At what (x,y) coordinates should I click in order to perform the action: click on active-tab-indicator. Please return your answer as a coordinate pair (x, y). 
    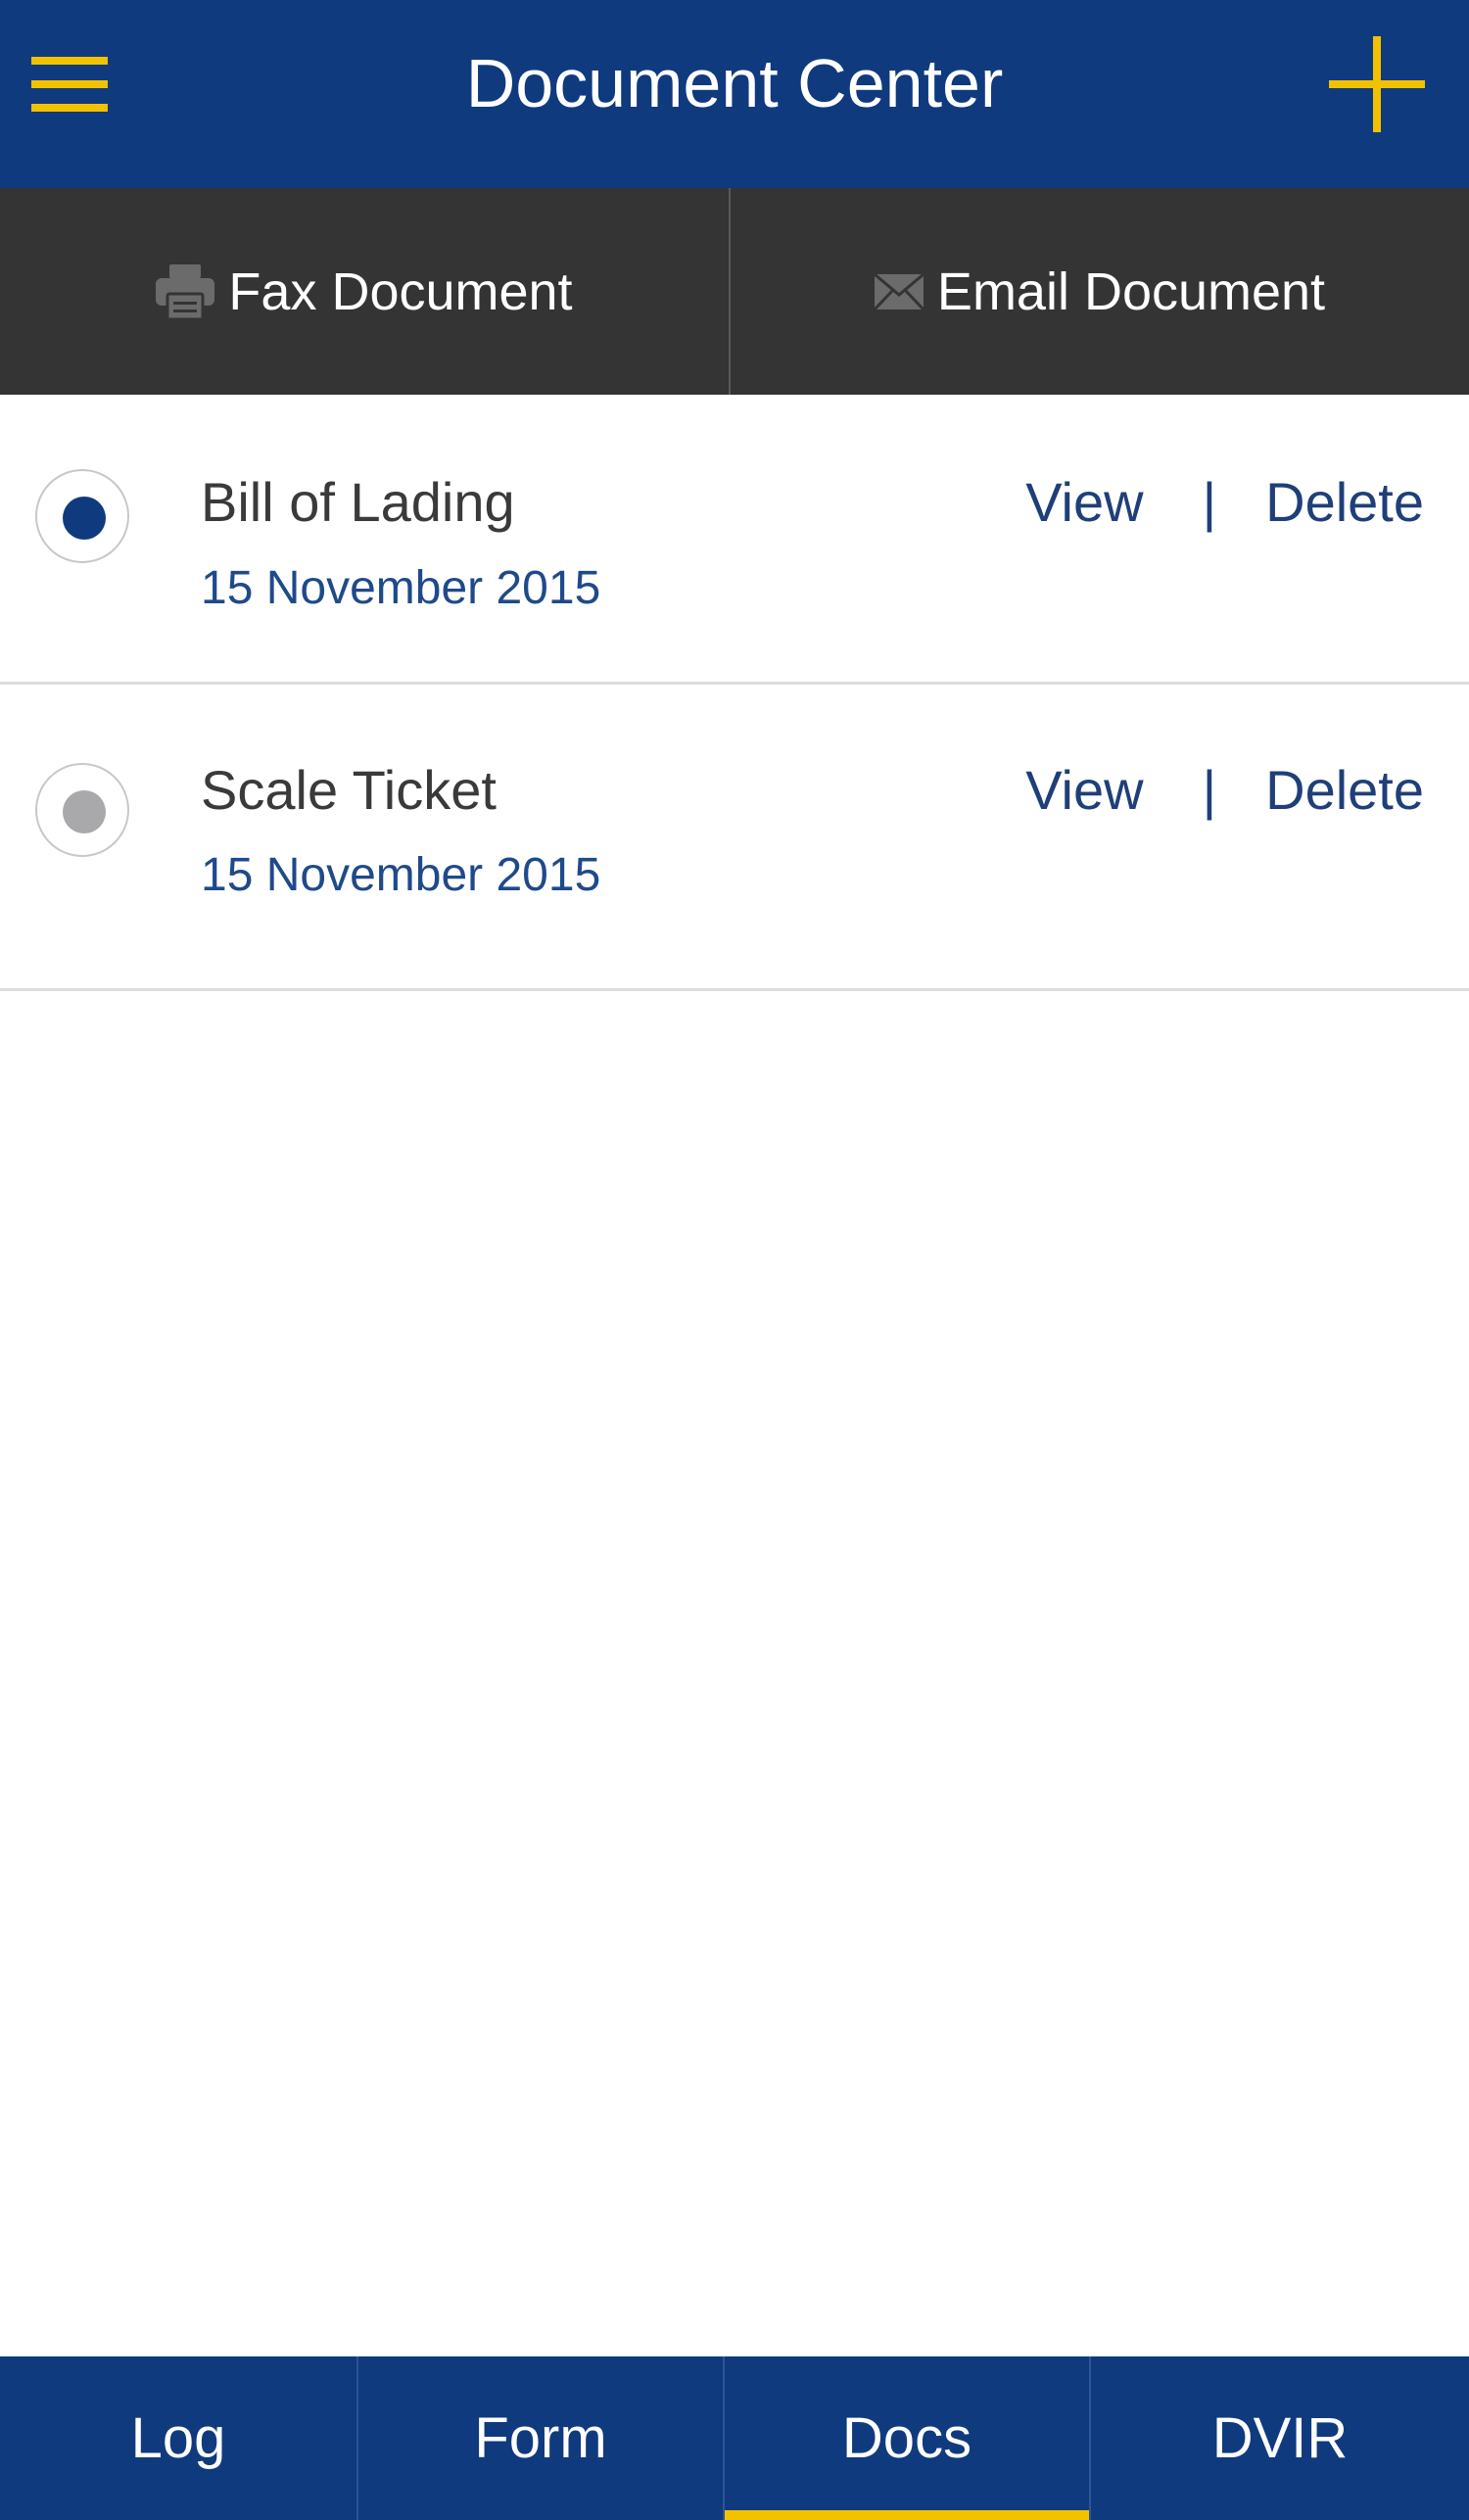
    Looking at the image, I should click on (907, 2515).